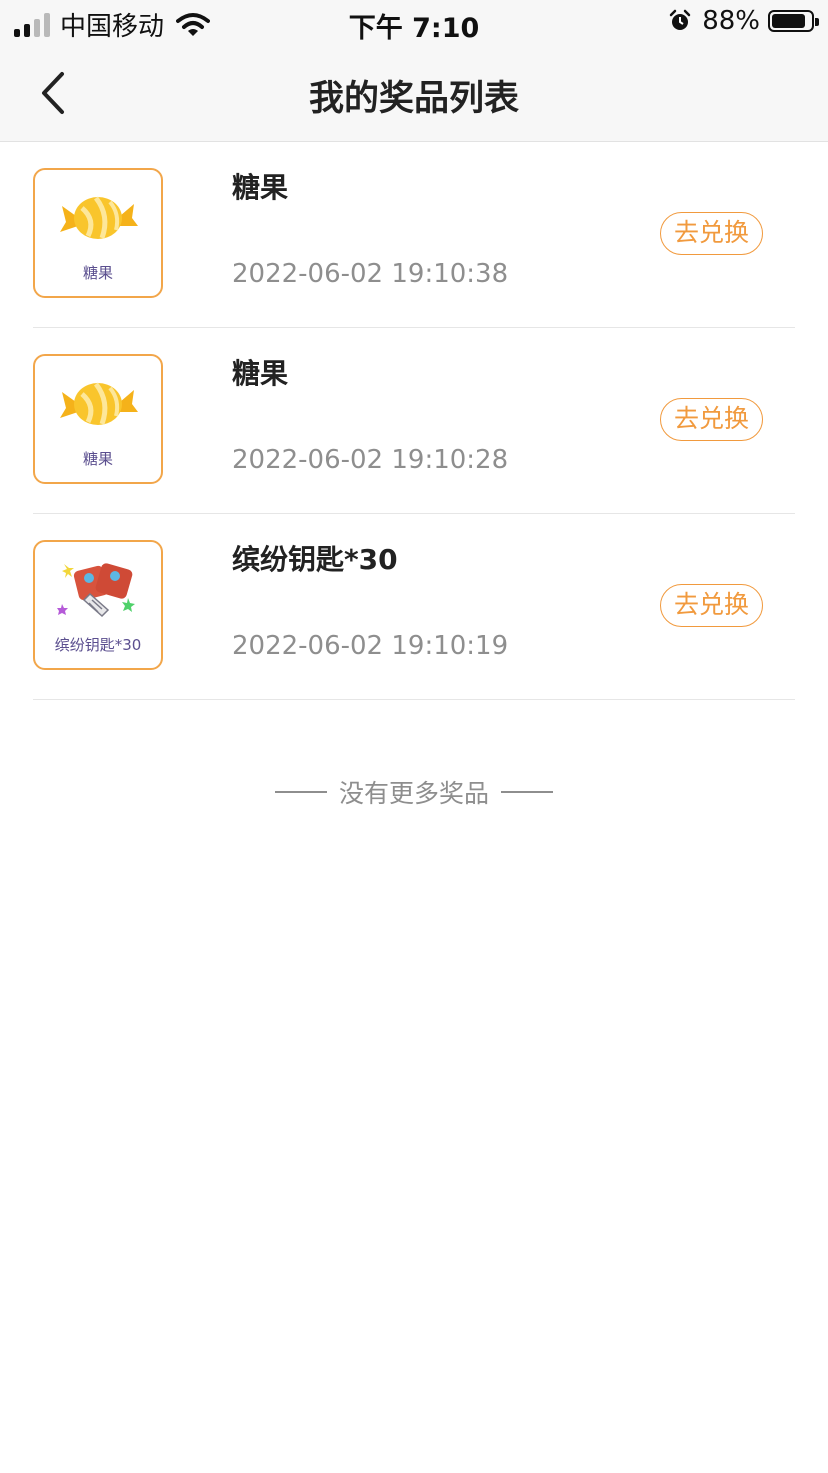 This screenshot has height=1473, width=828. Describe the element at coordinates (315, 559) in the screenshot. I see `prize-name: 缤纷钥匙*30` at that location.